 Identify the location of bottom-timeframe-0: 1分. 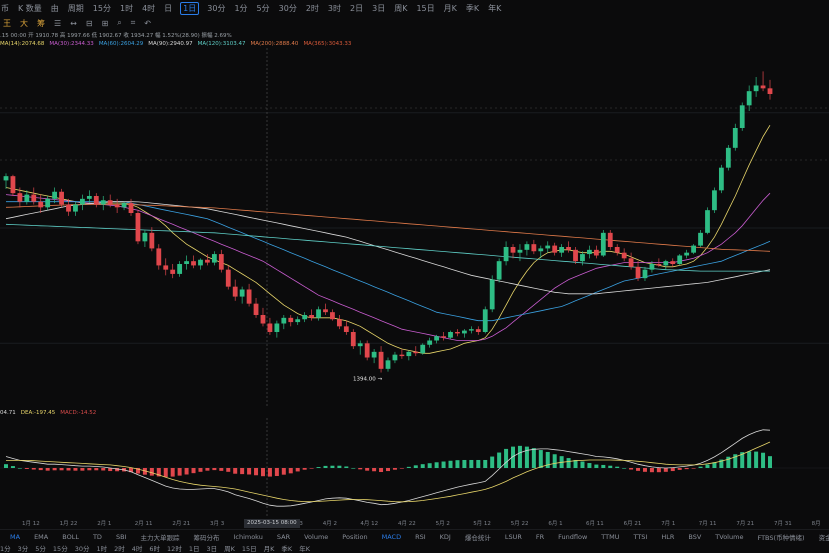
(5, 548).